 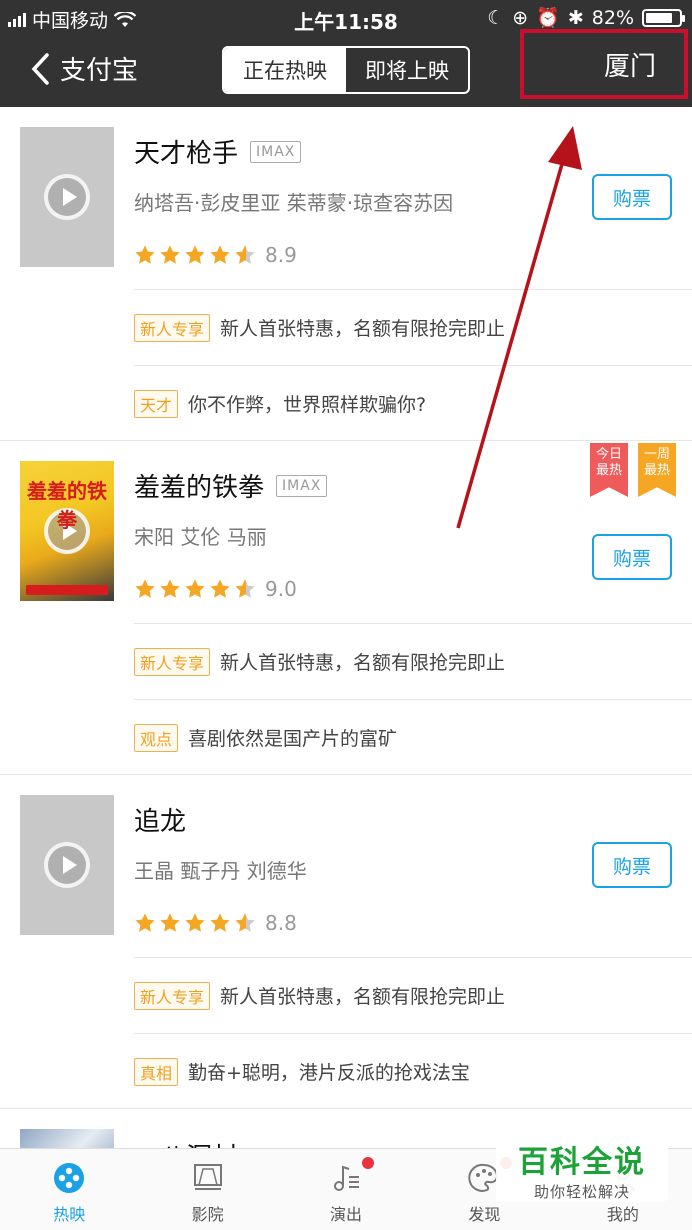 I want to click on music-note-icon, so click(x=347, y=1178).